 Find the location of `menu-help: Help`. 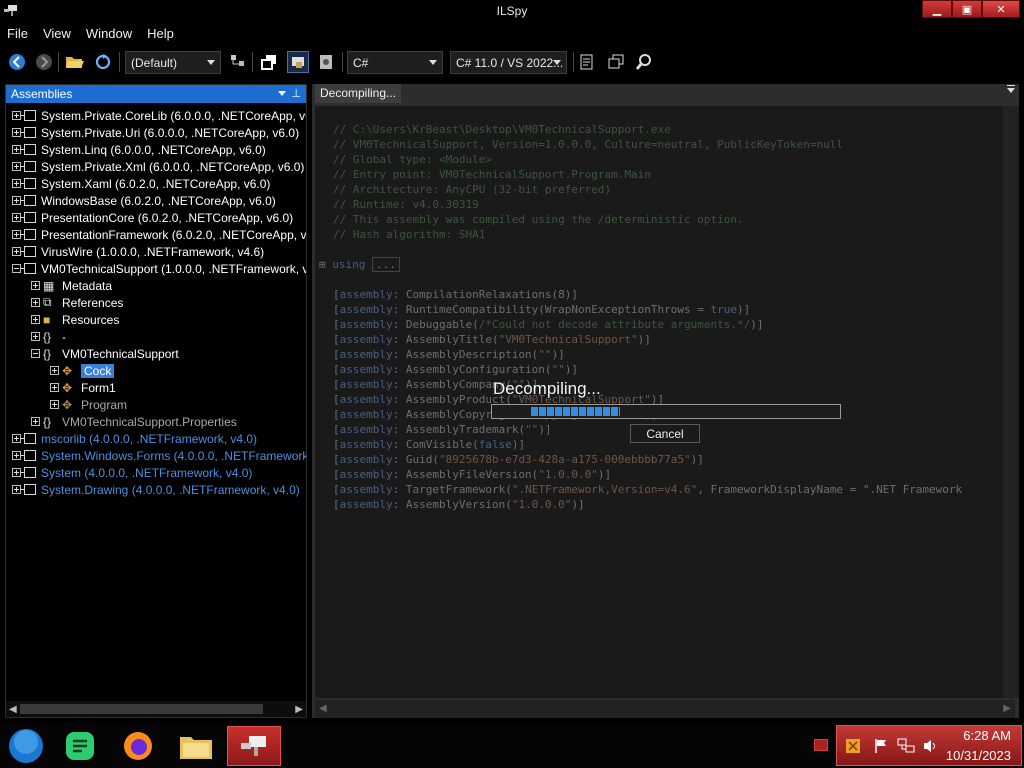

menu-help: Help is located at coordinates (160, 33).